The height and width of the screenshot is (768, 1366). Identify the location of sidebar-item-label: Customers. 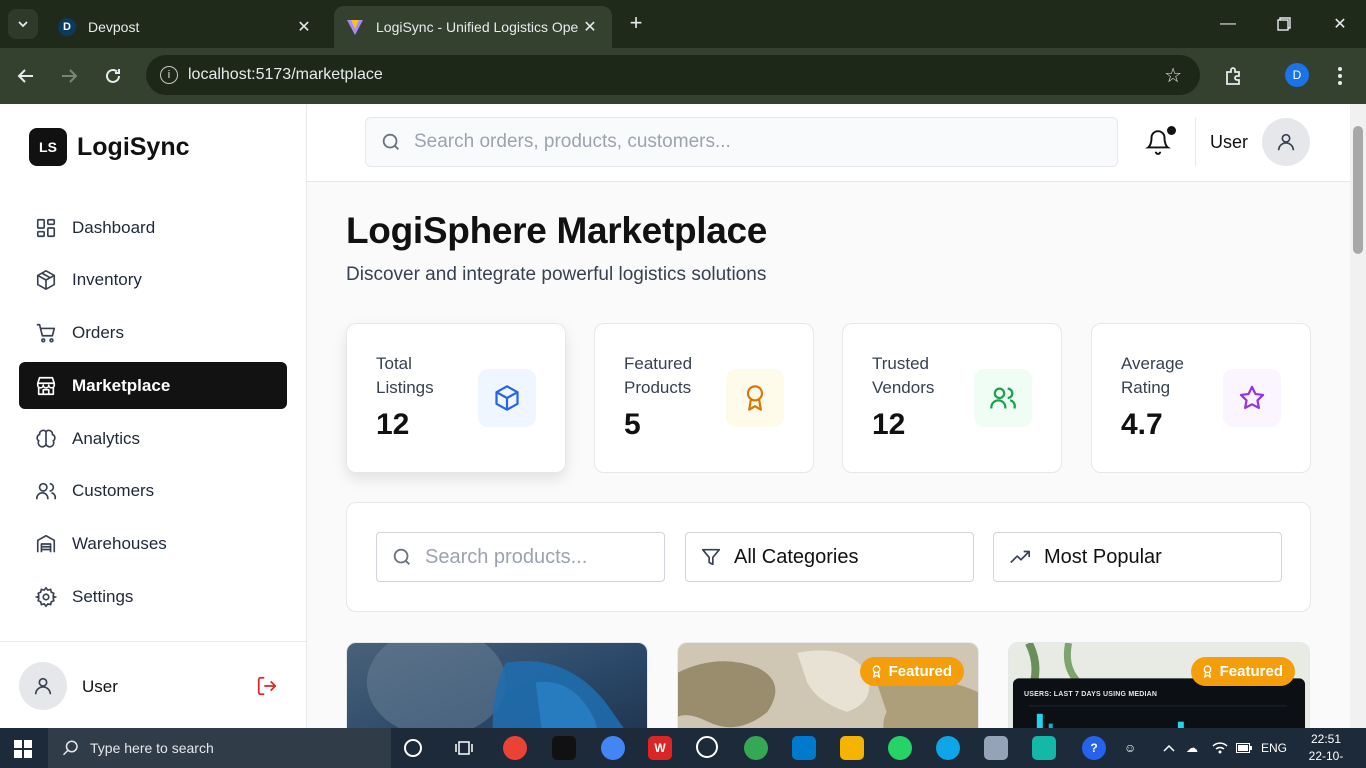
(113, 491).